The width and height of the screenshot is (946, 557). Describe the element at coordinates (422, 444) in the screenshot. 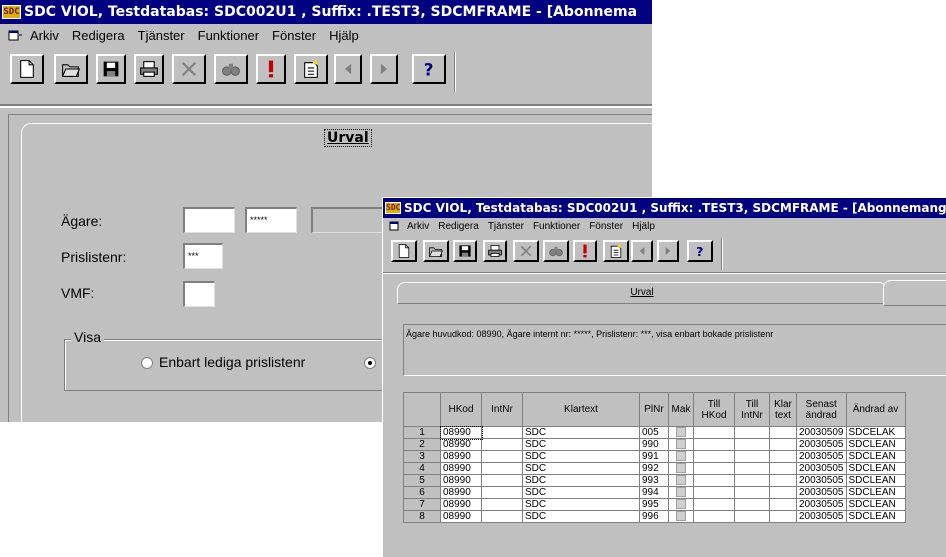

I see `row-number: 2` at that location.